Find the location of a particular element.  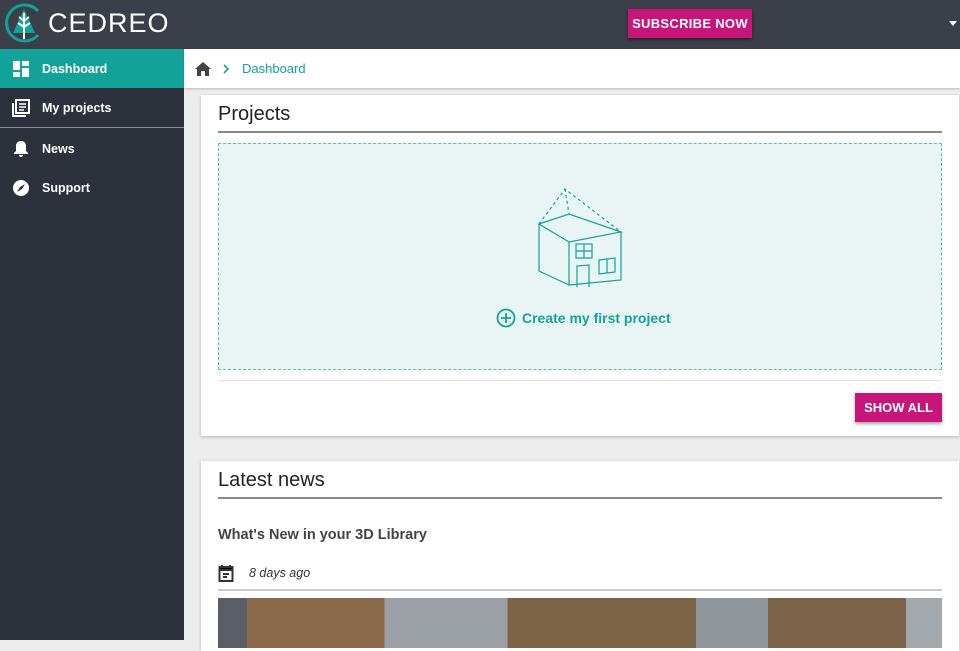

logo: CEDREO is located at coordinates (87, 23).